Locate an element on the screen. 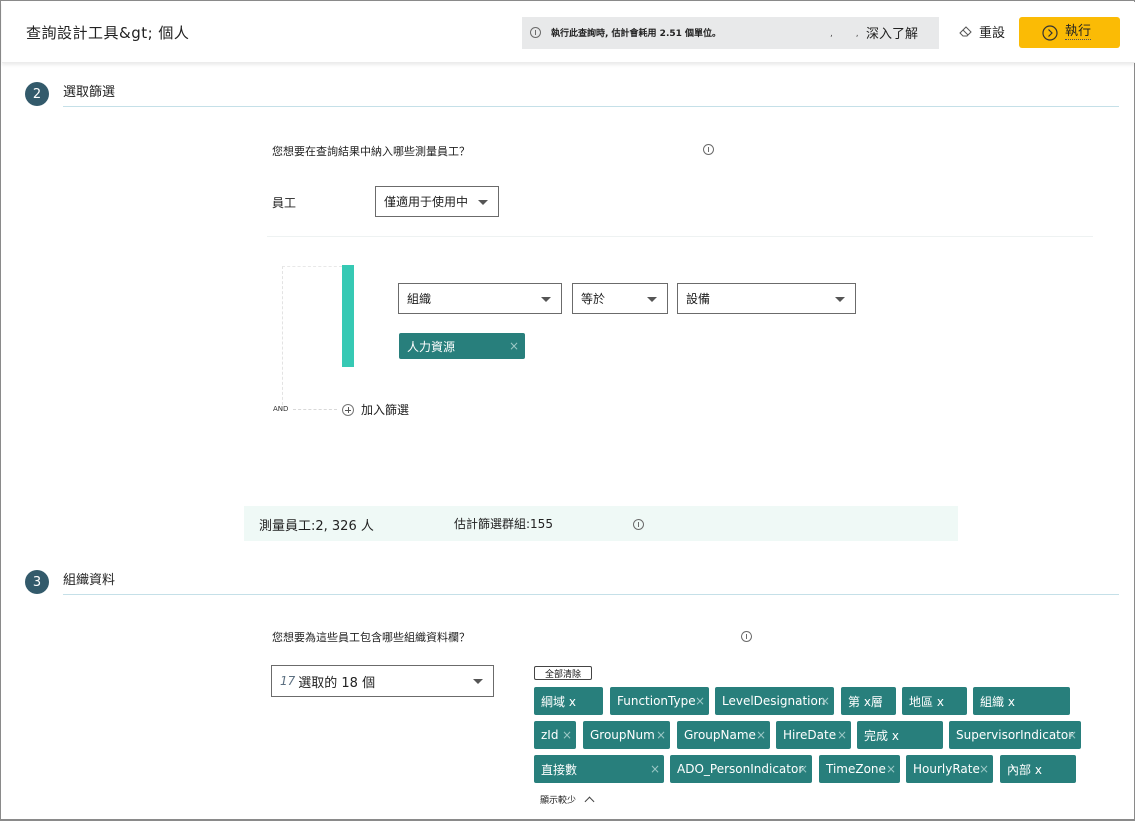 This screenshot has height=821, width=1135. reset-button: 重設 is located at coordinates (981, 31).